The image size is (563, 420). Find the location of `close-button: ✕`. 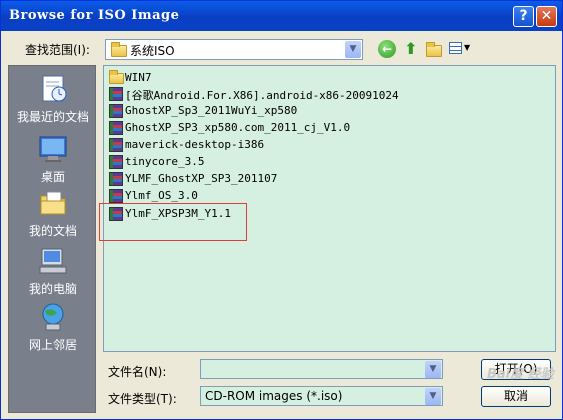

close-button: ✕ is located at coordinates (546, 16).